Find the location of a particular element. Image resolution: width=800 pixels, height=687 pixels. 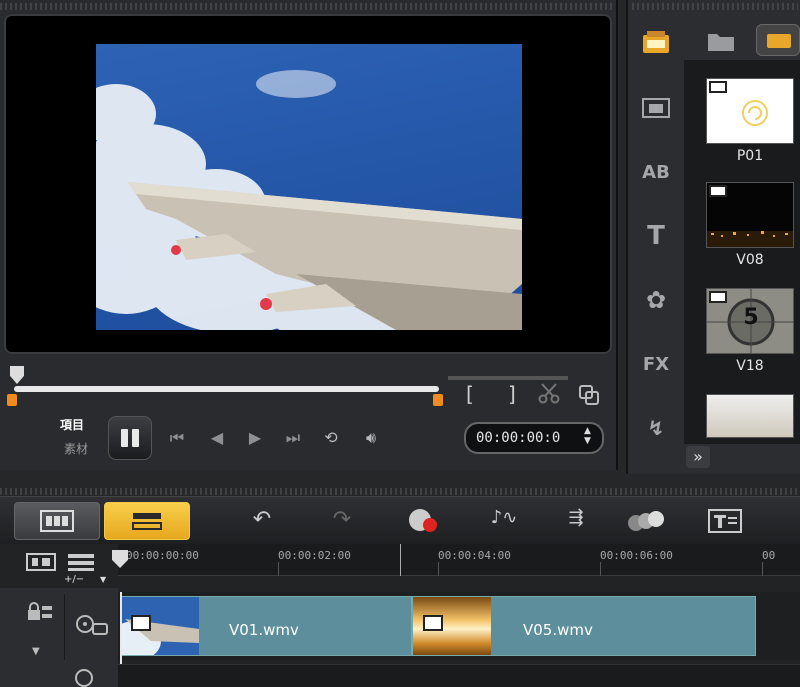

scissors-icon is located at coordinates (549, 393).